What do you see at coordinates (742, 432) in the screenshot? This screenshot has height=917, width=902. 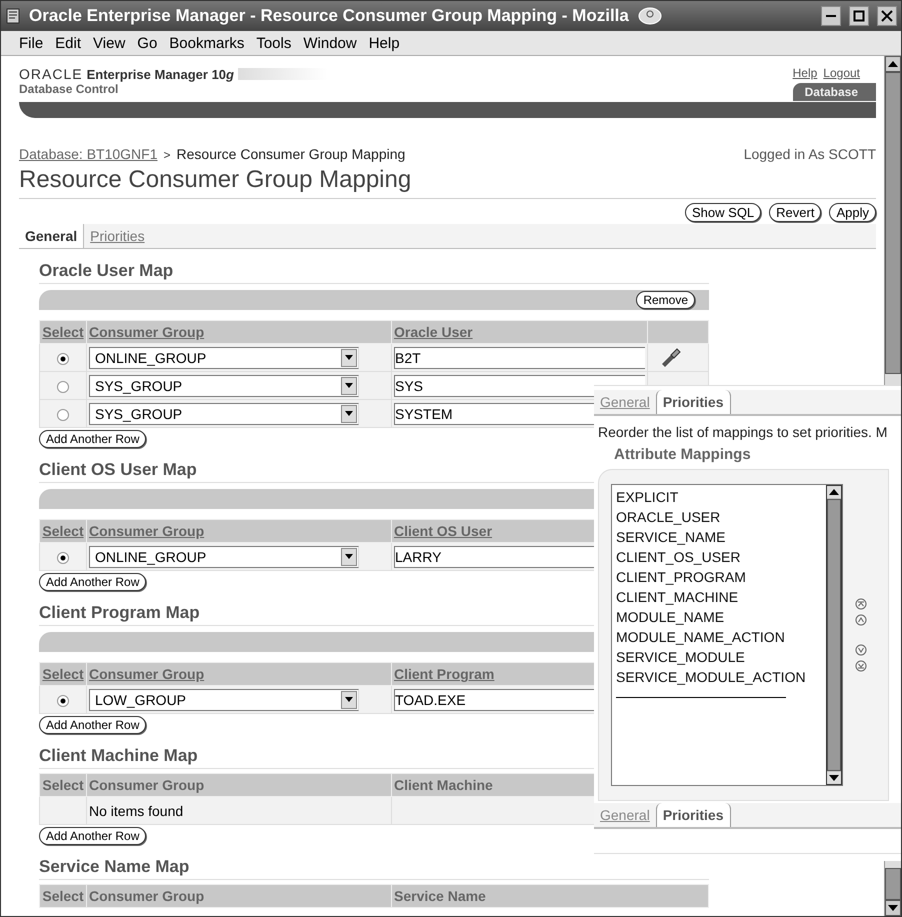 I see `instruction-text: Reorder the list of mappings to set priorities. M` at bounding box center [742, 432].